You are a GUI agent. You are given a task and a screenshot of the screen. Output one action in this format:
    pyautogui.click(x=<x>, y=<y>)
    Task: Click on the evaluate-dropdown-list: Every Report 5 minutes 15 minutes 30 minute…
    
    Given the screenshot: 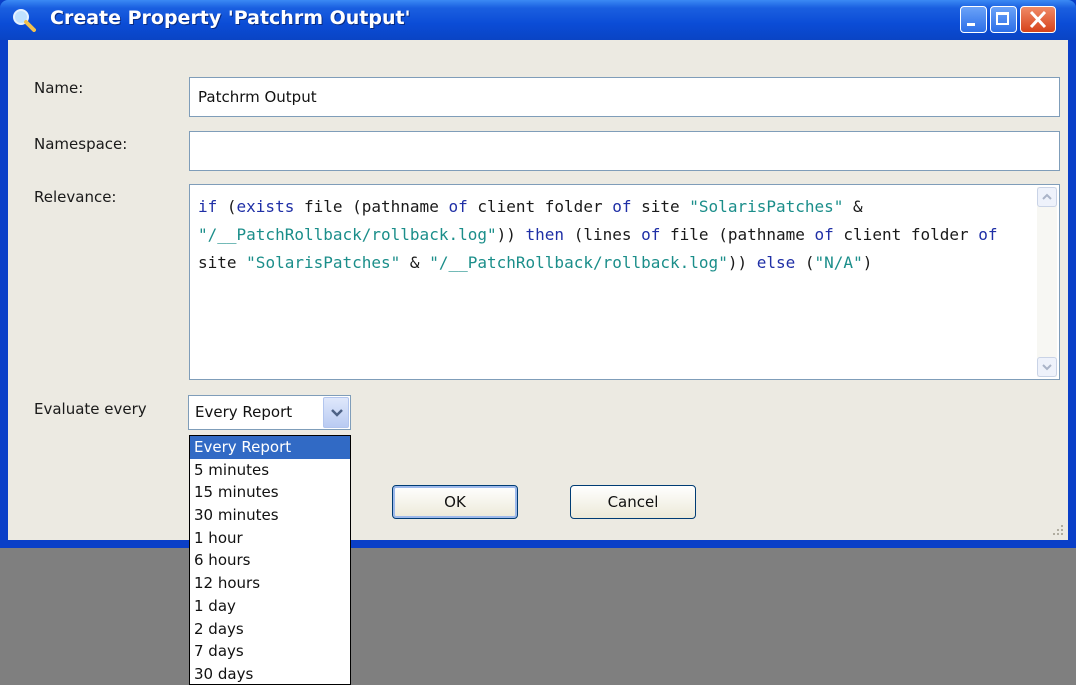 What is the action you would take?
    pyautogui.click(x=270, y=560)
    